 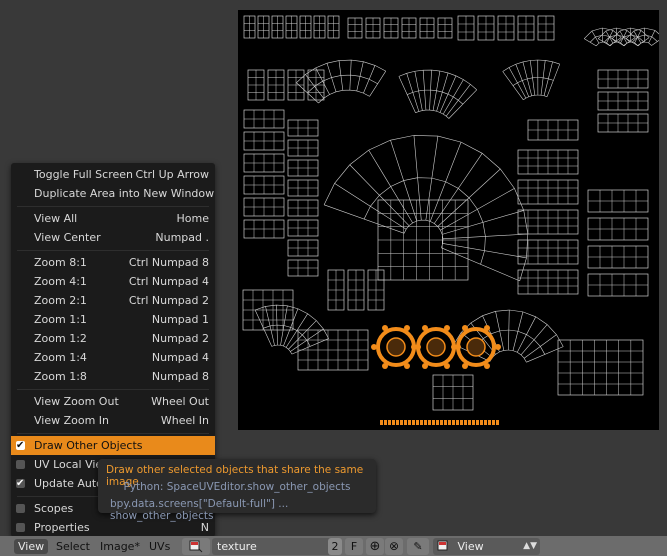 I want to click on pin-icon: ✎, so click(x=418, y=546).